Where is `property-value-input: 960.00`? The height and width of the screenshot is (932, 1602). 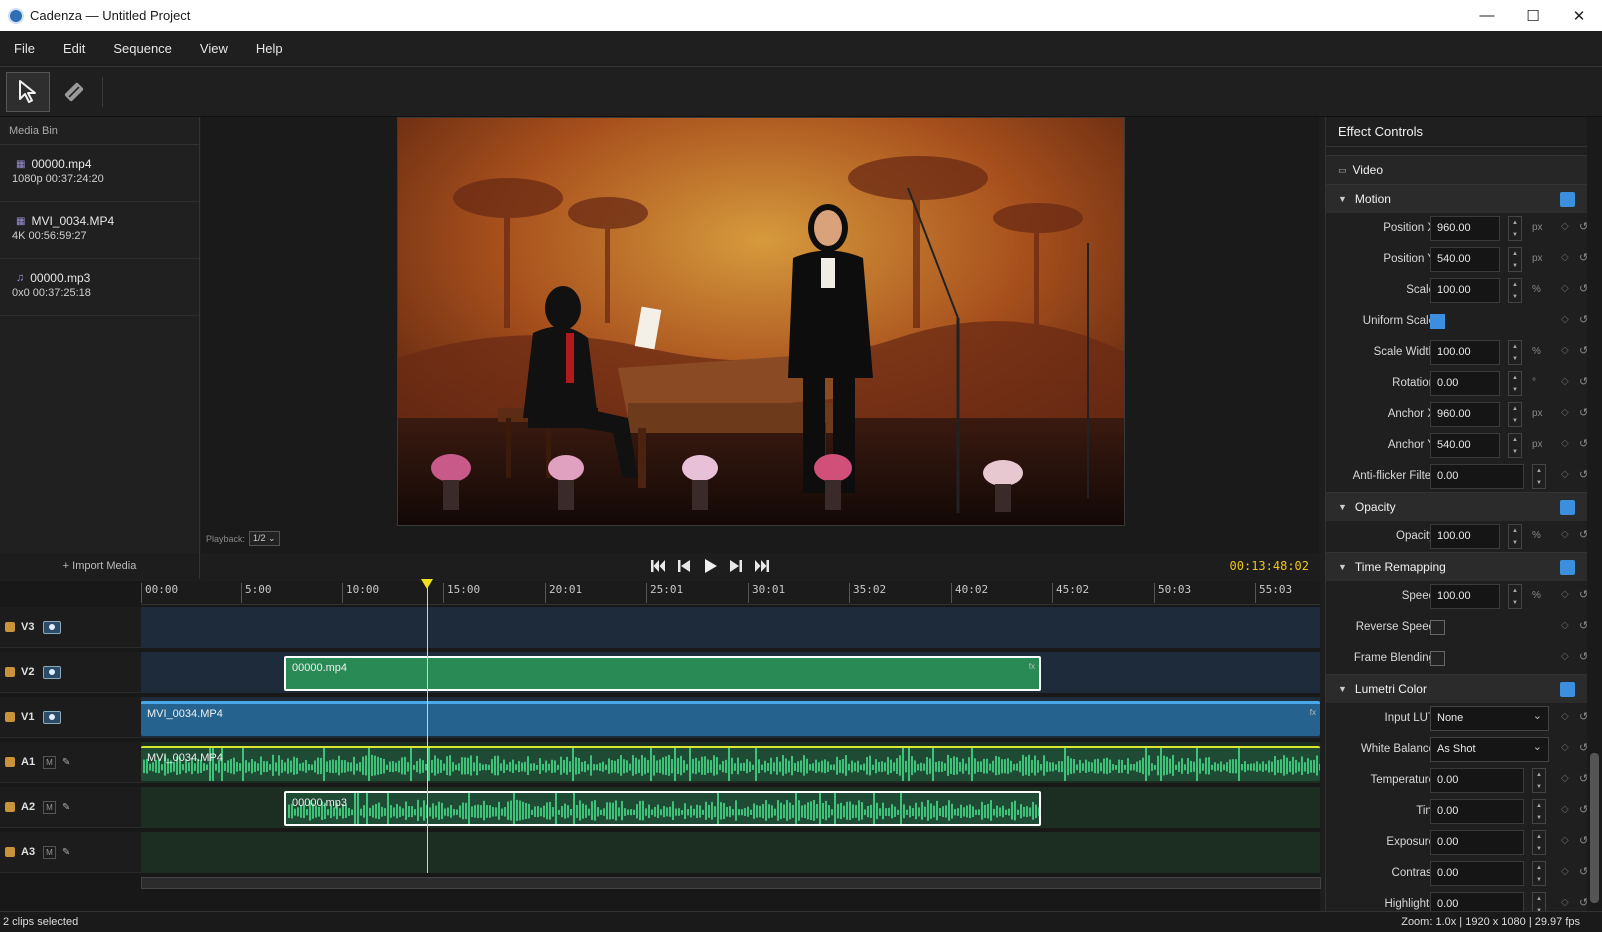 property-value-input: 960.00 is located at coordinates (1465, 228).